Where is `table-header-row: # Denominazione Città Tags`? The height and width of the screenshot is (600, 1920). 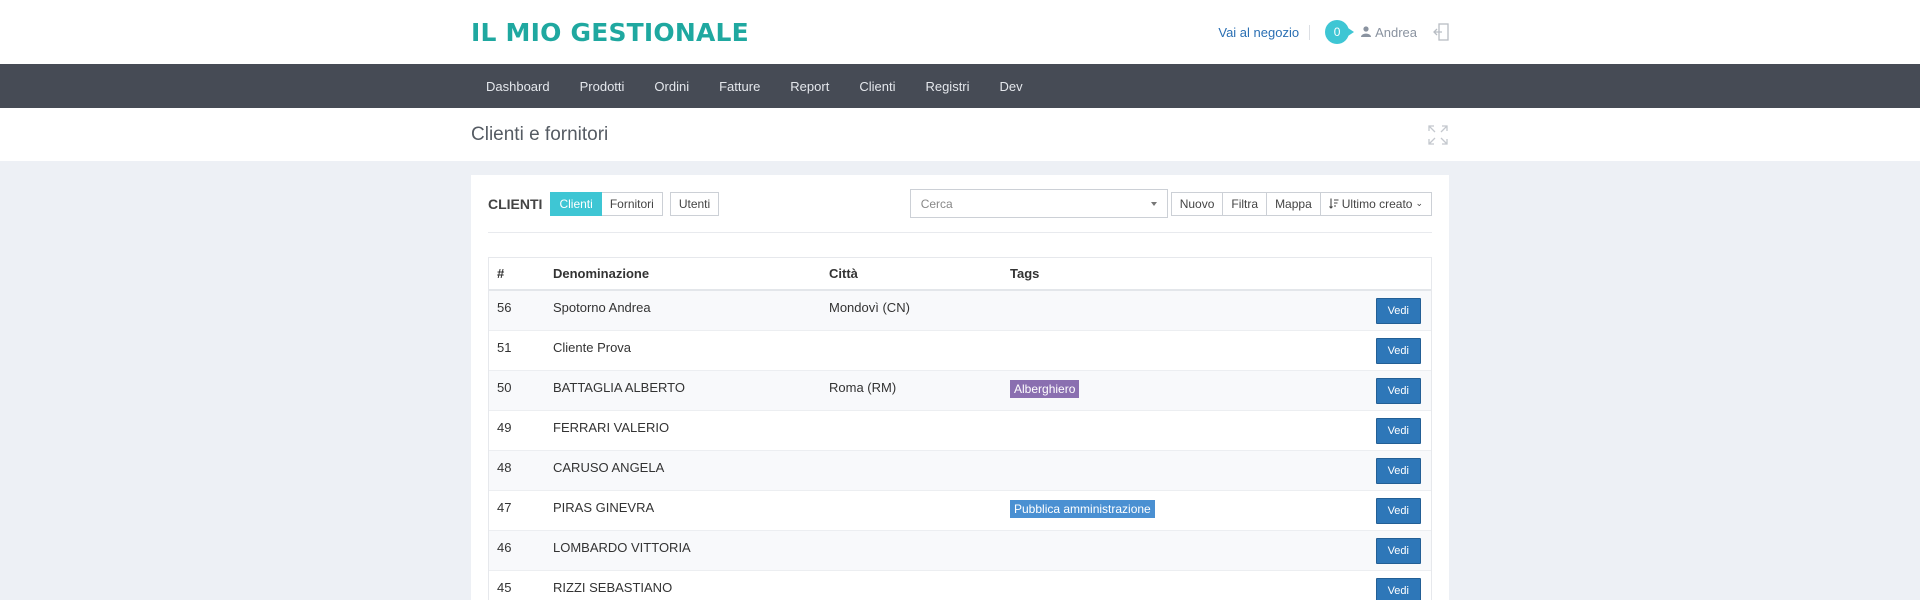 table-header-row: # Denominazione Città Tags is located at coordinates (960, 274).